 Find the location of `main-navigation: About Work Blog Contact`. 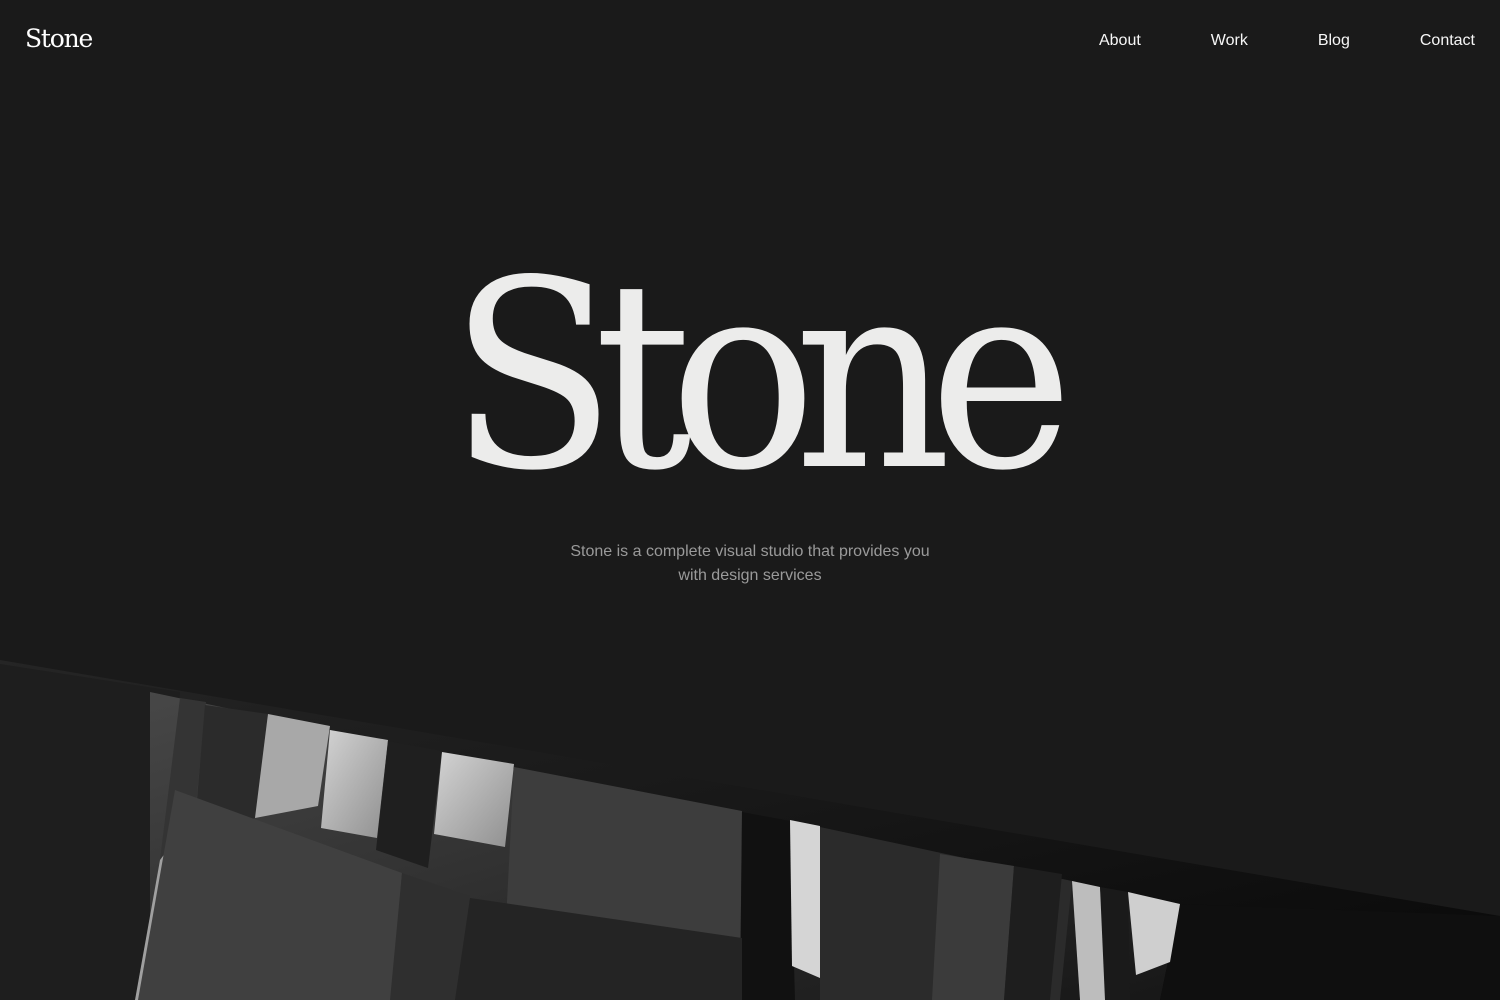

main-navigation: About Work Blog Contact is located at coordinates (1287, 41).